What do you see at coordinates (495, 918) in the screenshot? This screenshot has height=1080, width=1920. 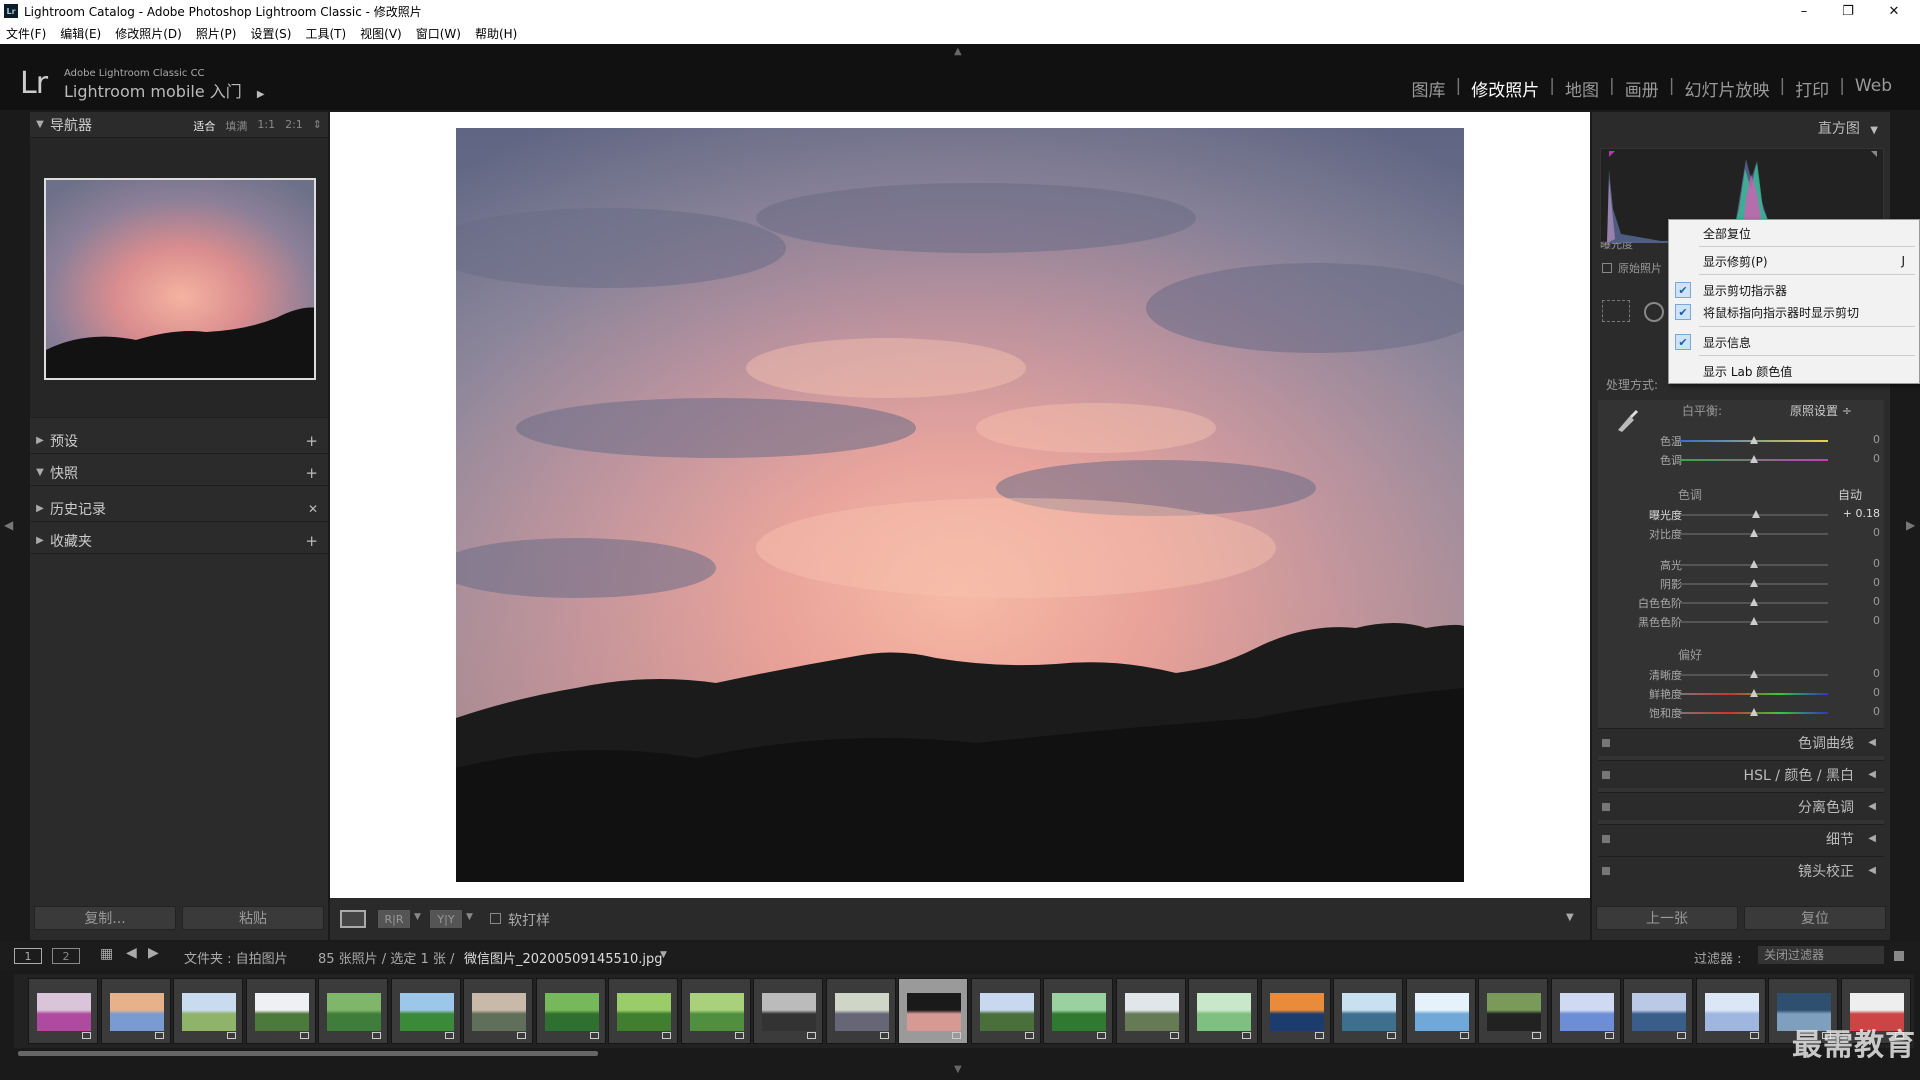 I see `soft-proof-checkbox` at bounding box center [495, 918].